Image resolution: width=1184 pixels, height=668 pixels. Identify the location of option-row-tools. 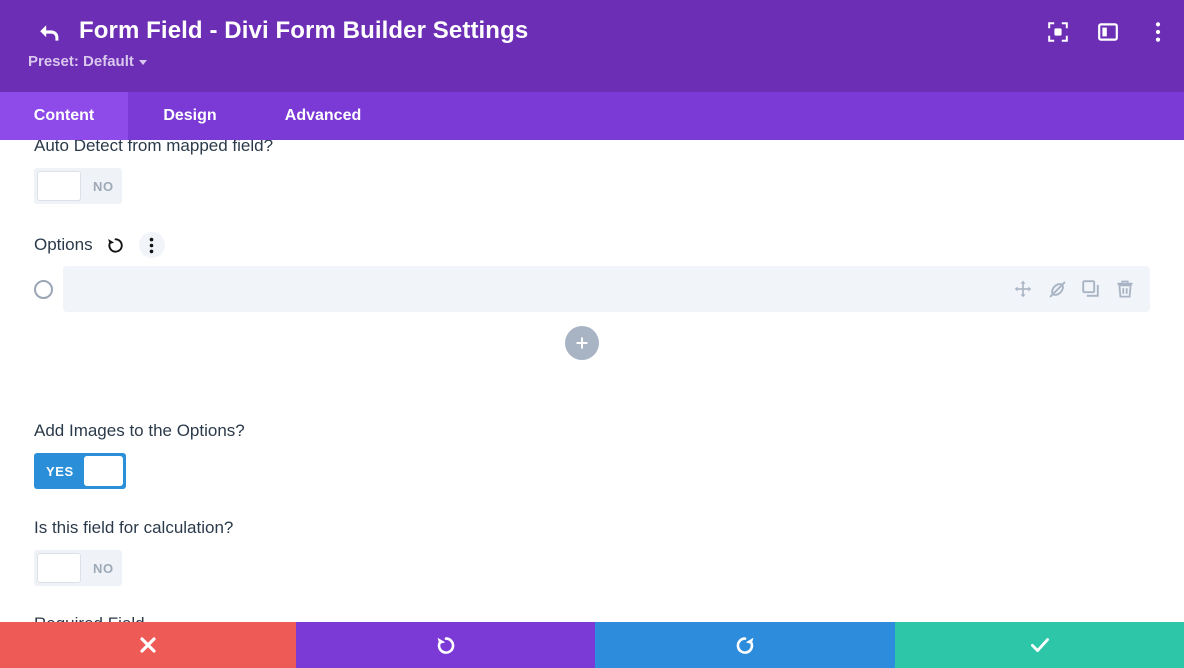
(1074, 289).